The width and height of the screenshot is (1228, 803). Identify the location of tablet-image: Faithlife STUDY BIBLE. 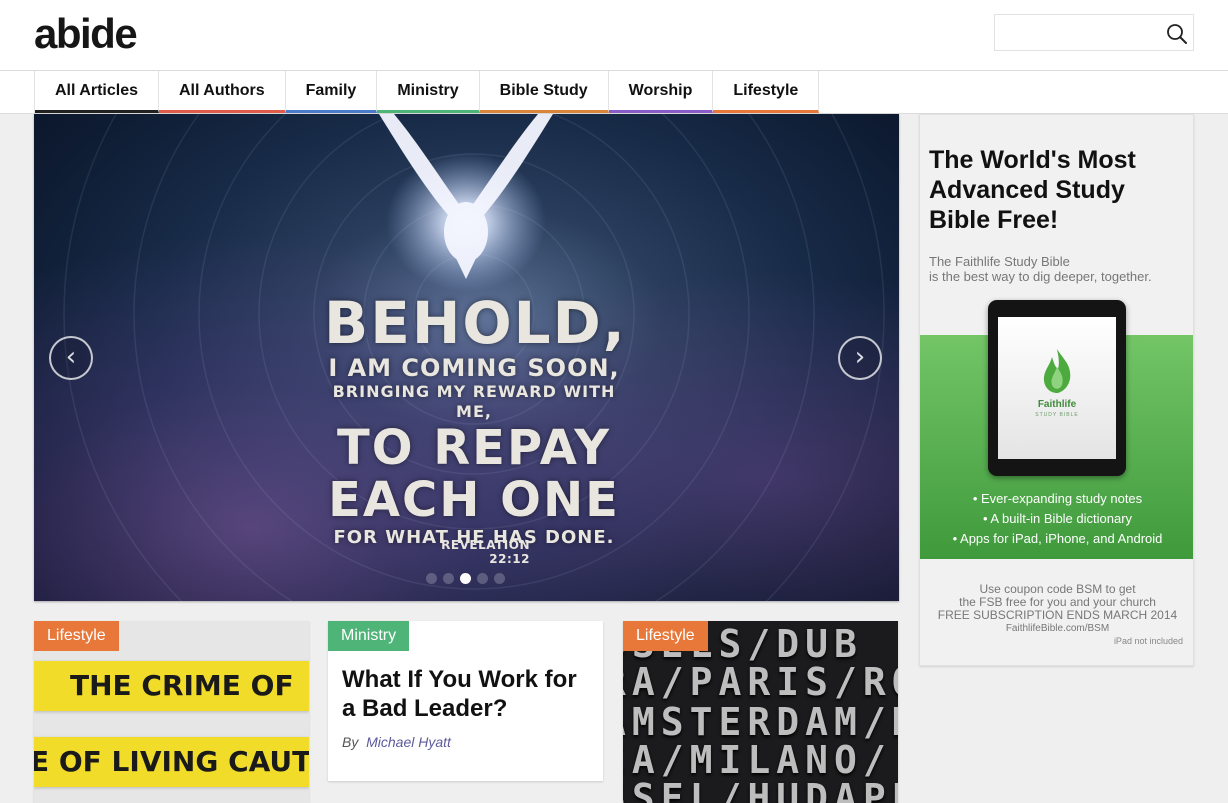
(1057, 388).